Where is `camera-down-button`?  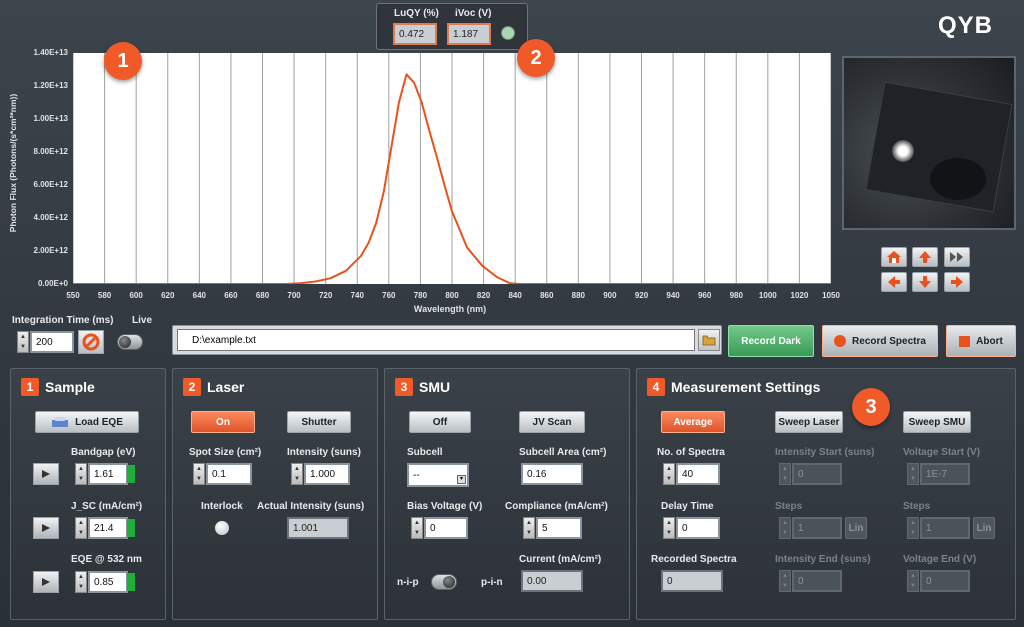 camera-down-button is located at coordinates (925, 282).